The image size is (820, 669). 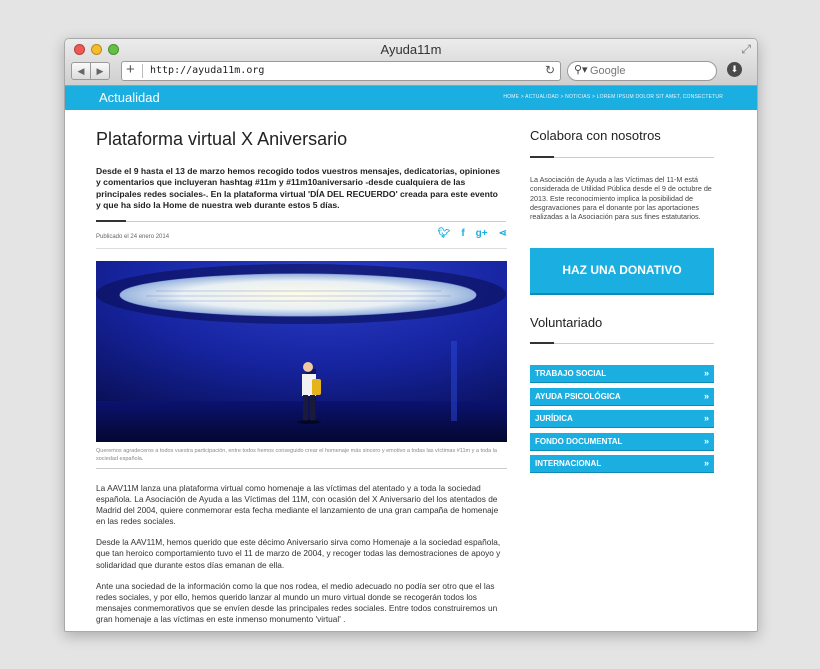 What do you see at coordinates (472, 233) in the screenshot?
I see `share-bar: 🐦︎ f g+ ⋖` at bounding box center [472, 233].